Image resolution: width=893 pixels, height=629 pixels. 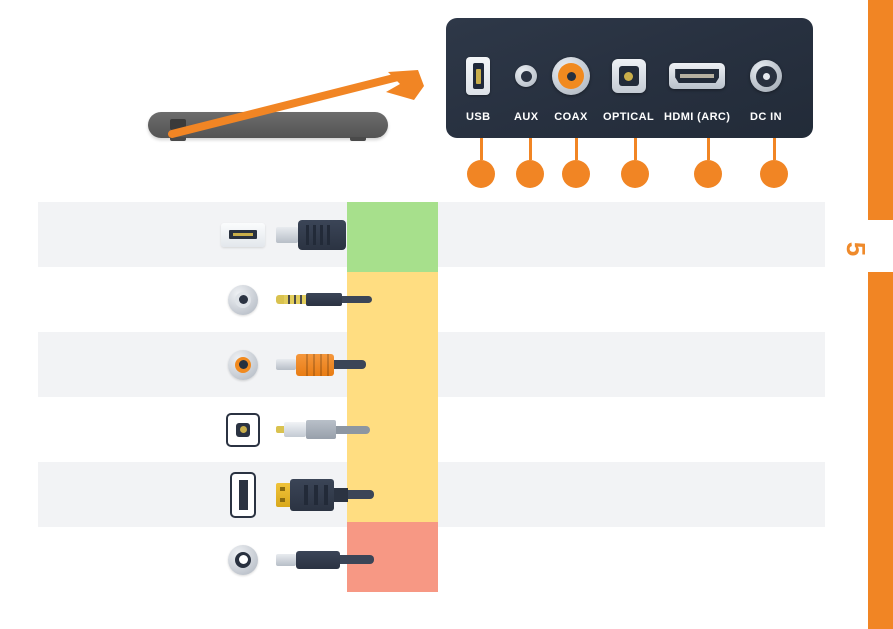 What do you see at coordinates (331, 364) in the screenshot?
I see `coax-plug-icon` at bounding box center [331, 364].